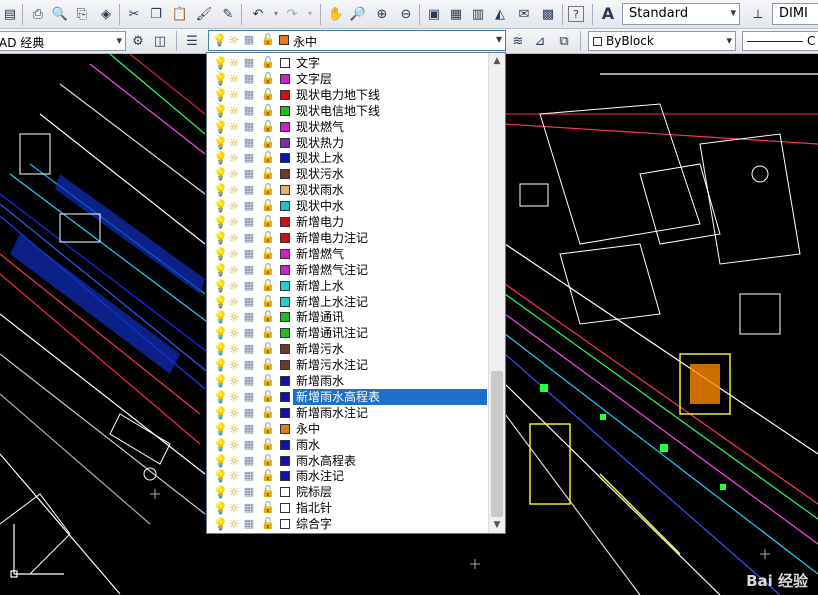  I want to click on scroll-up-icon: ▲, so click(497, 61).